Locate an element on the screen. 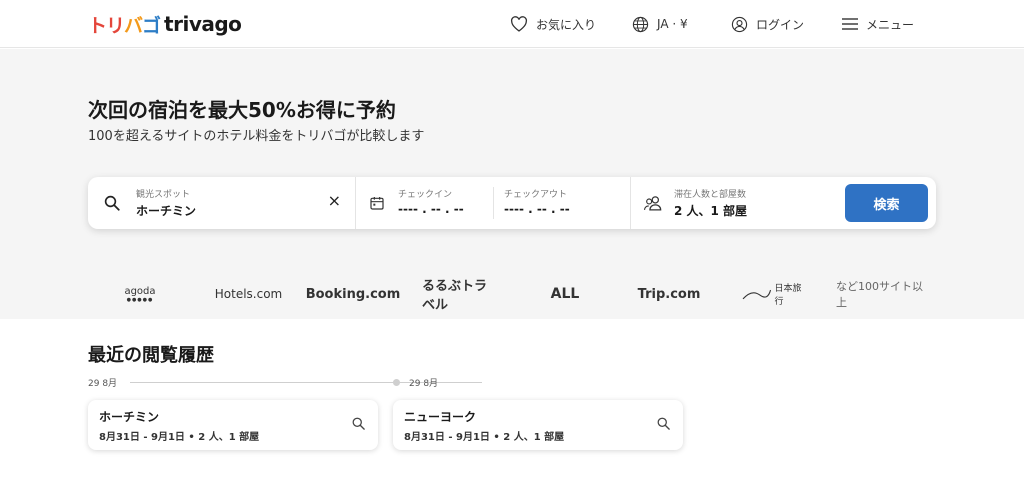 The image size is (1024, 486). checkin-label: チェックイン is located at coordinates (425, 195).